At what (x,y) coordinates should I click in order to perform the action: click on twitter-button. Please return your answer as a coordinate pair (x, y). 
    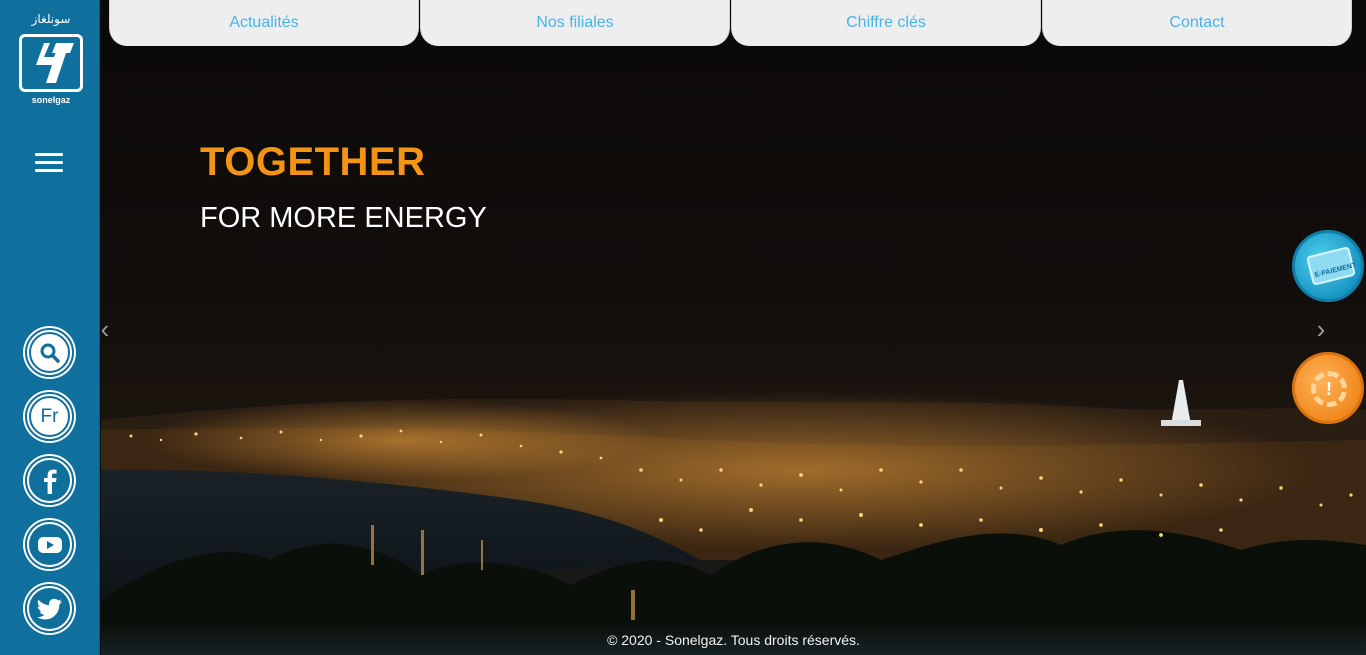
    Looking at the image, I should click on (49, 608).